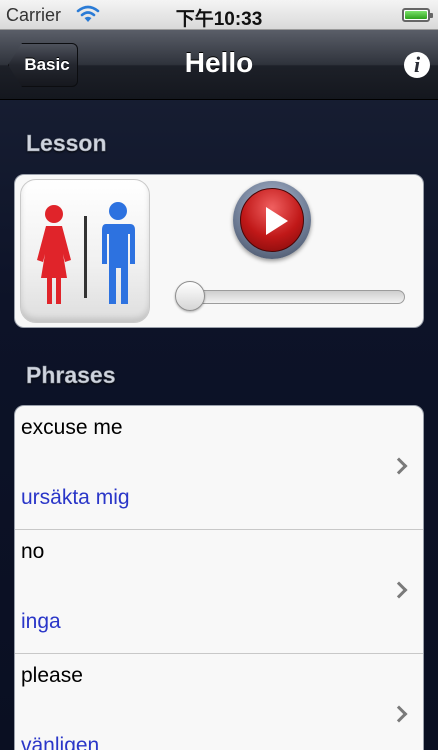 The image size is (438, 750). I want to click on play-button, so click(272, 220).